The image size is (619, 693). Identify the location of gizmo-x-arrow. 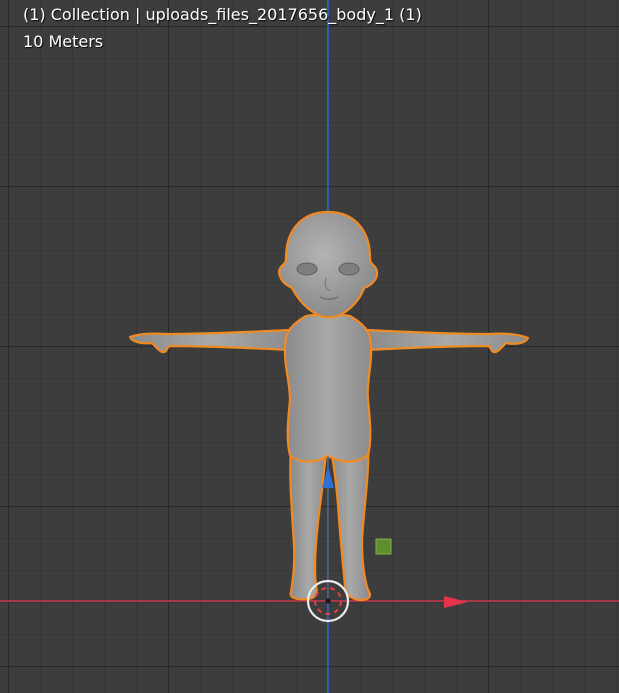
(456, 602).